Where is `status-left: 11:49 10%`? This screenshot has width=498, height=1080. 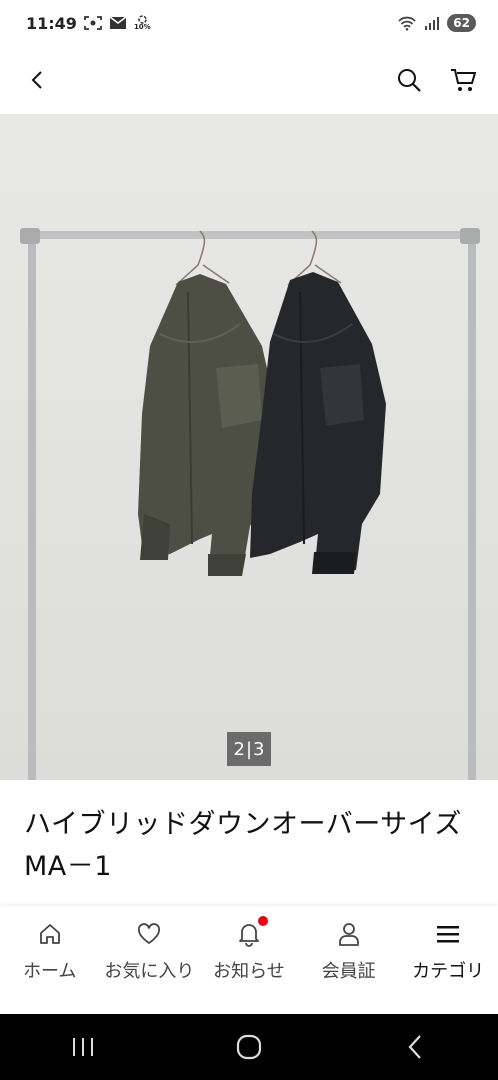 status-left: 11:49 10% is located at coordinates (88, 23).